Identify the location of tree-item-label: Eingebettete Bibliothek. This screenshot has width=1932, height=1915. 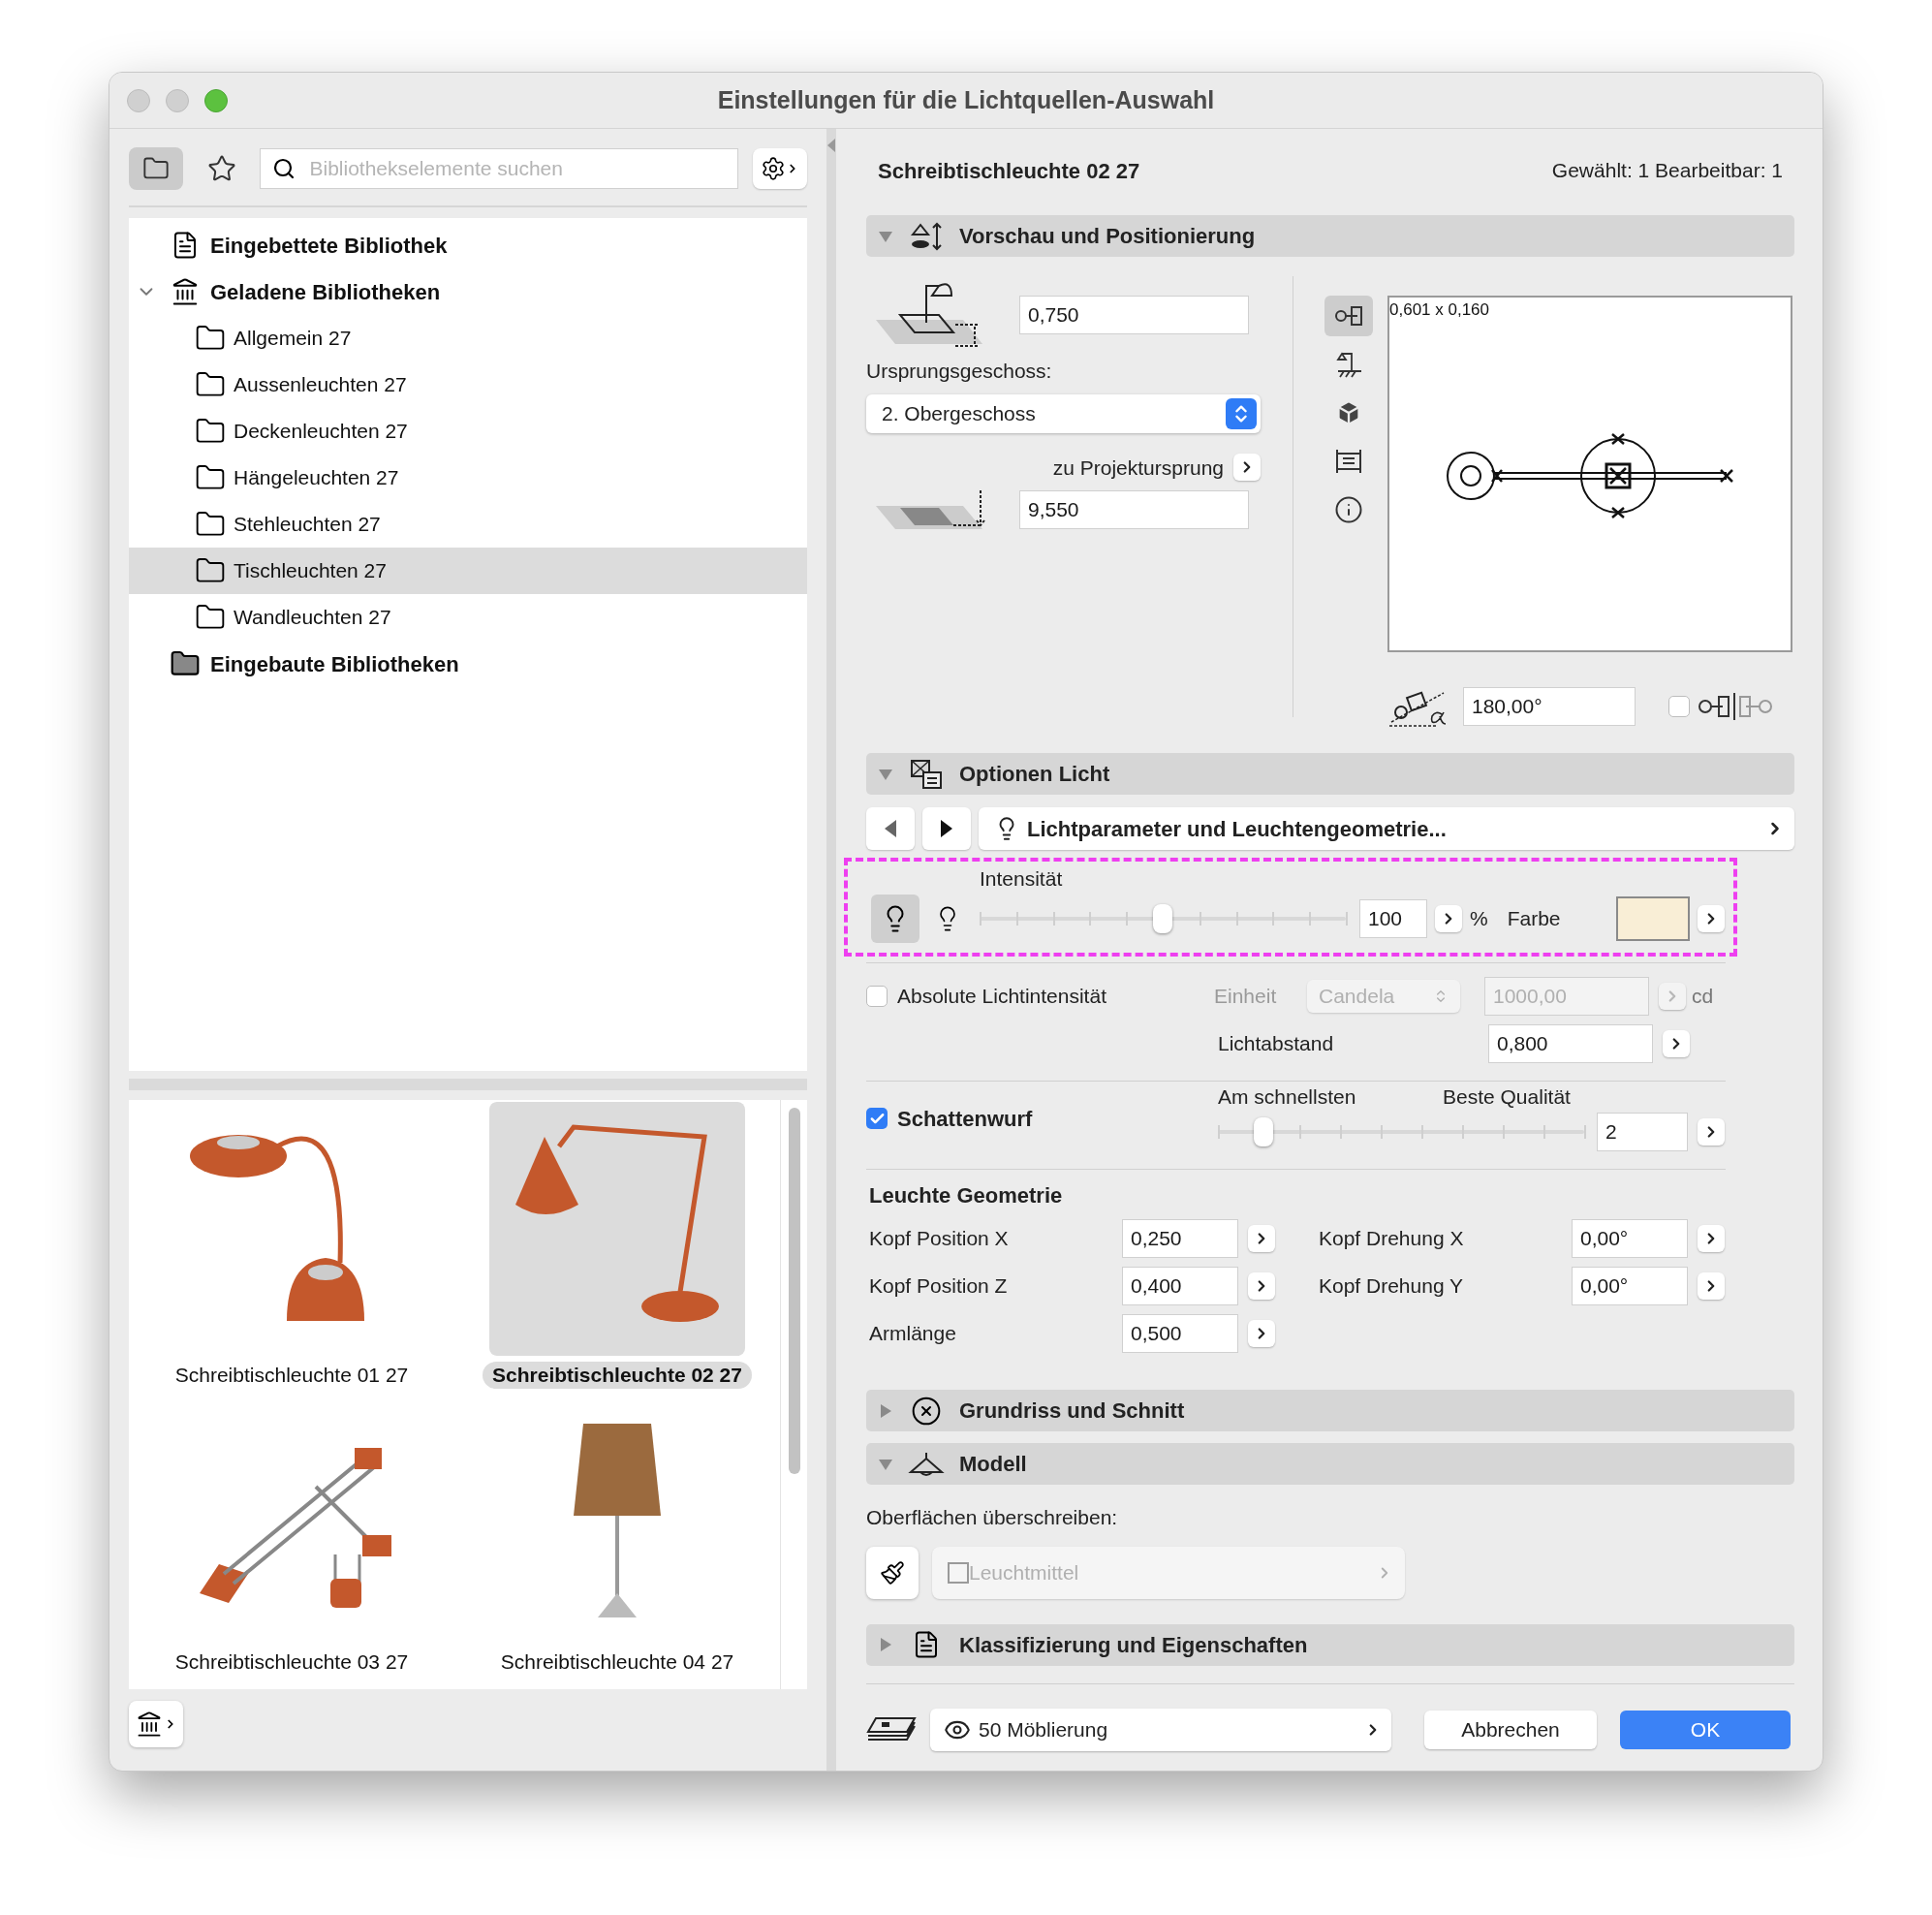
(329, 246).